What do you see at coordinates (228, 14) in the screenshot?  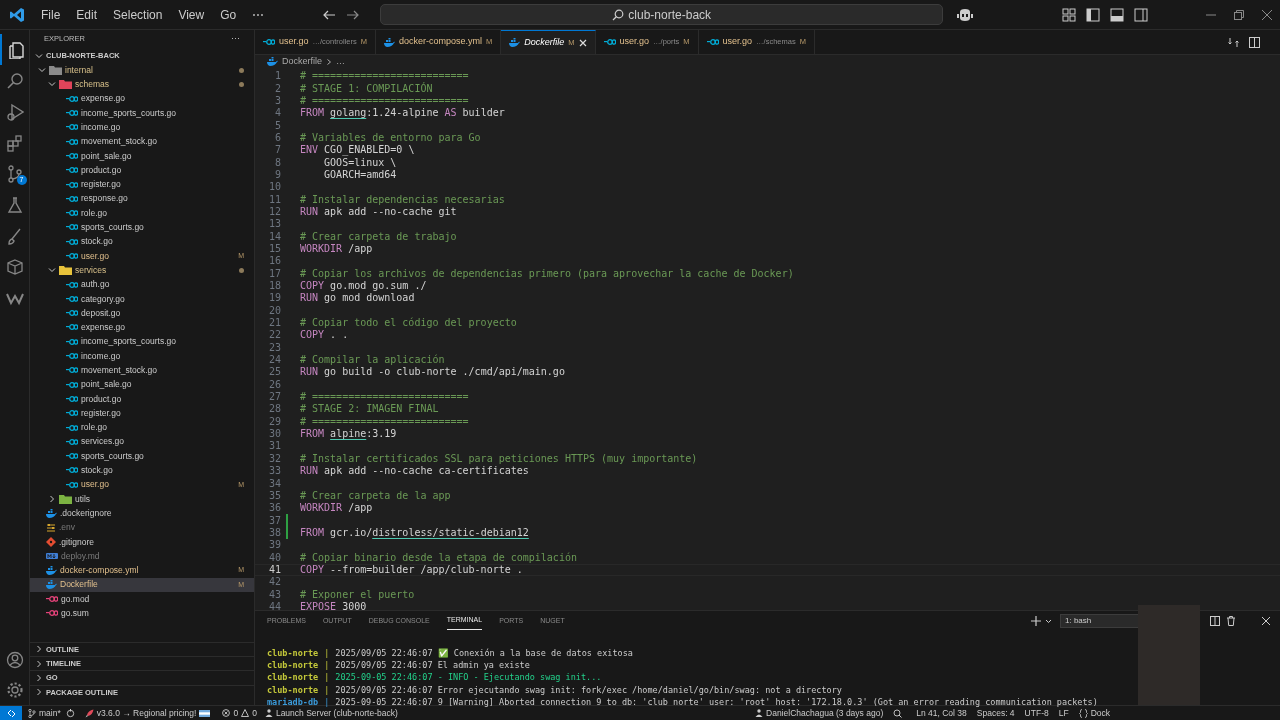 I see `menu-item: Go` at bounding box center [228, 14].